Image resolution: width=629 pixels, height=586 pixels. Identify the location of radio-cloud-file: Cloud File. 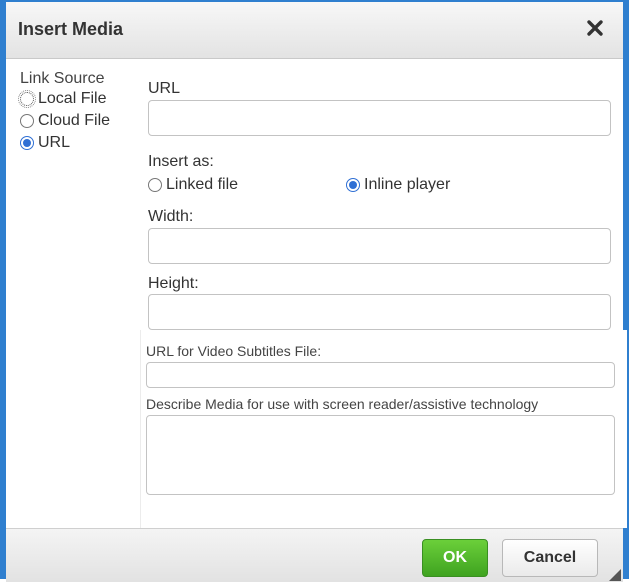
(85, 121).